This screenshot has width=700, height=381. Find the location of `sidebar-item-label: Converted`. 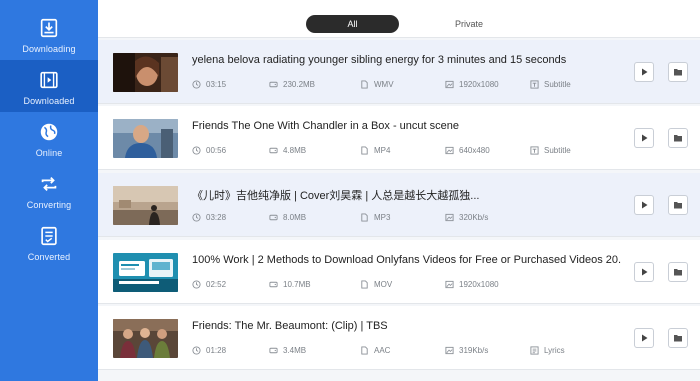

sidebar-item-label: Converted is located at coordinates (49, 257).